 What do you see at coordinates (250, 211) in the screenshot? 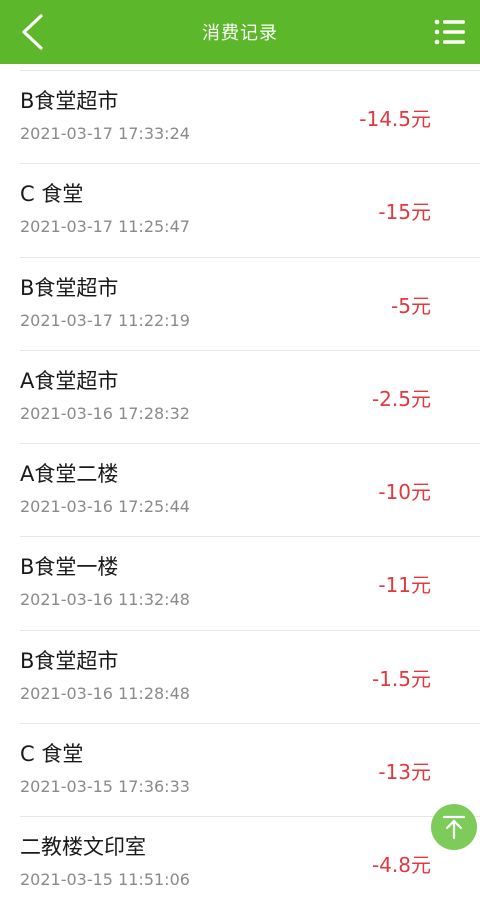
I see `transaction-row: C 食堂 2021-03-17 11:25:47 -15元` at bounding box center [250, 211].